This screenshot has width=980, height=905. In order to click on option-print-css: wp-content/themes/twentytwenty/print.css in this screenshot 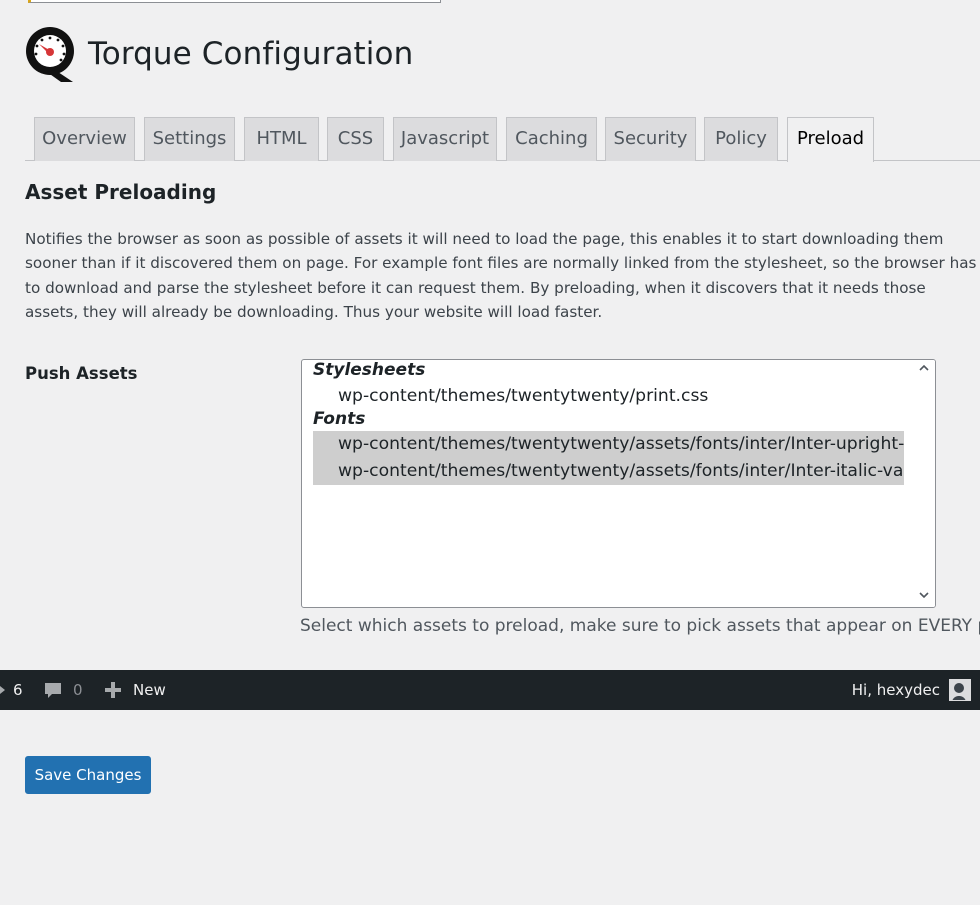, I will do `click(608, 396)`.